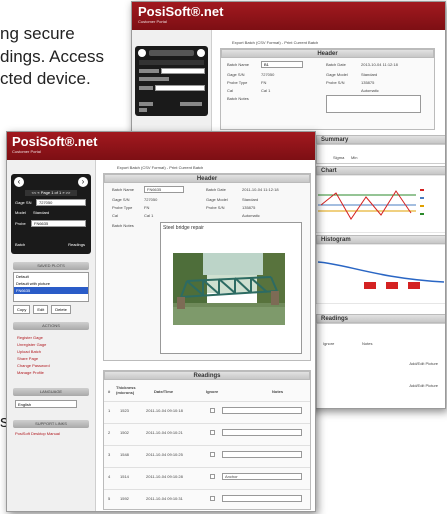  I want to click on back-summary-panel: Sigma Min, so click(380, 154).